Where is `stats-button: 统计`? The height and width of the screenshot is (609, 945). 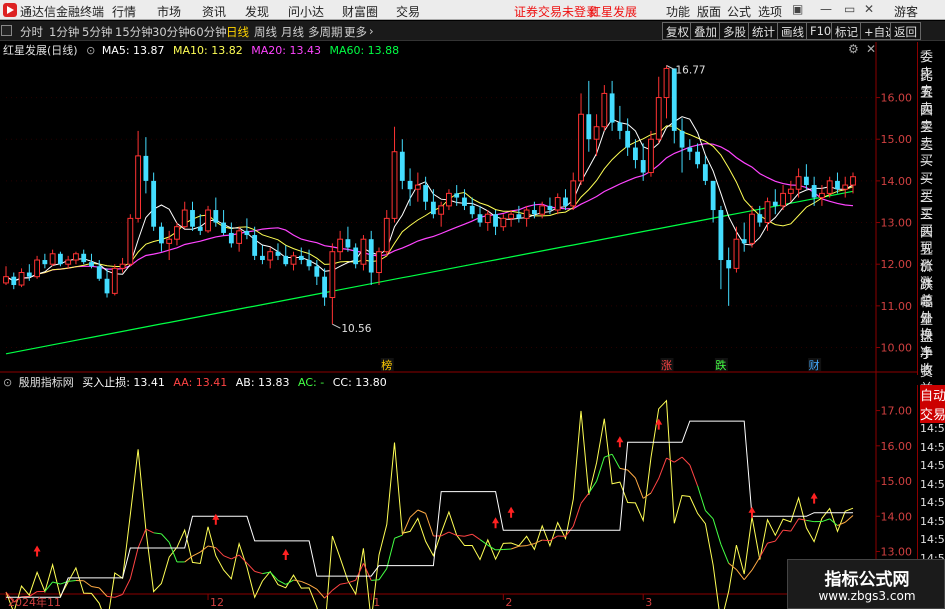
stats-button: 统计 is located at coordinates (763, 31).